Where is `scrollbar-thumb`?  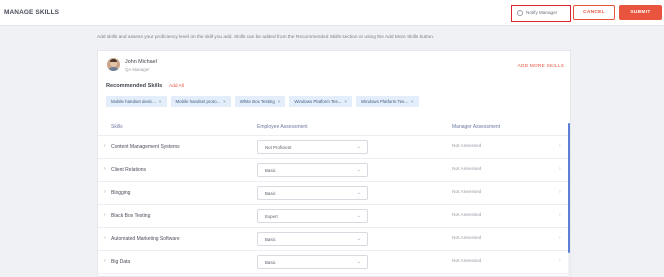
scrollbar-thumb is located at coordinates (569, 188).